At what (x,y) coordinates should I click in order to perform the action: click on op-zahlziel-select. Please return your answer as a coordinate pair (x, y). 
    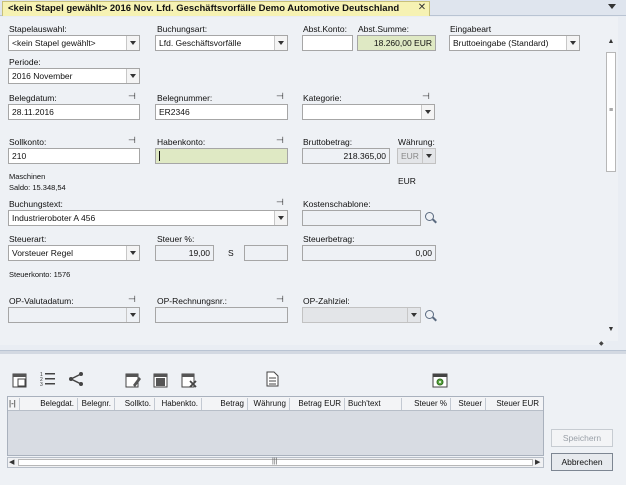
    Looking at the image, I should click on (361, 315).